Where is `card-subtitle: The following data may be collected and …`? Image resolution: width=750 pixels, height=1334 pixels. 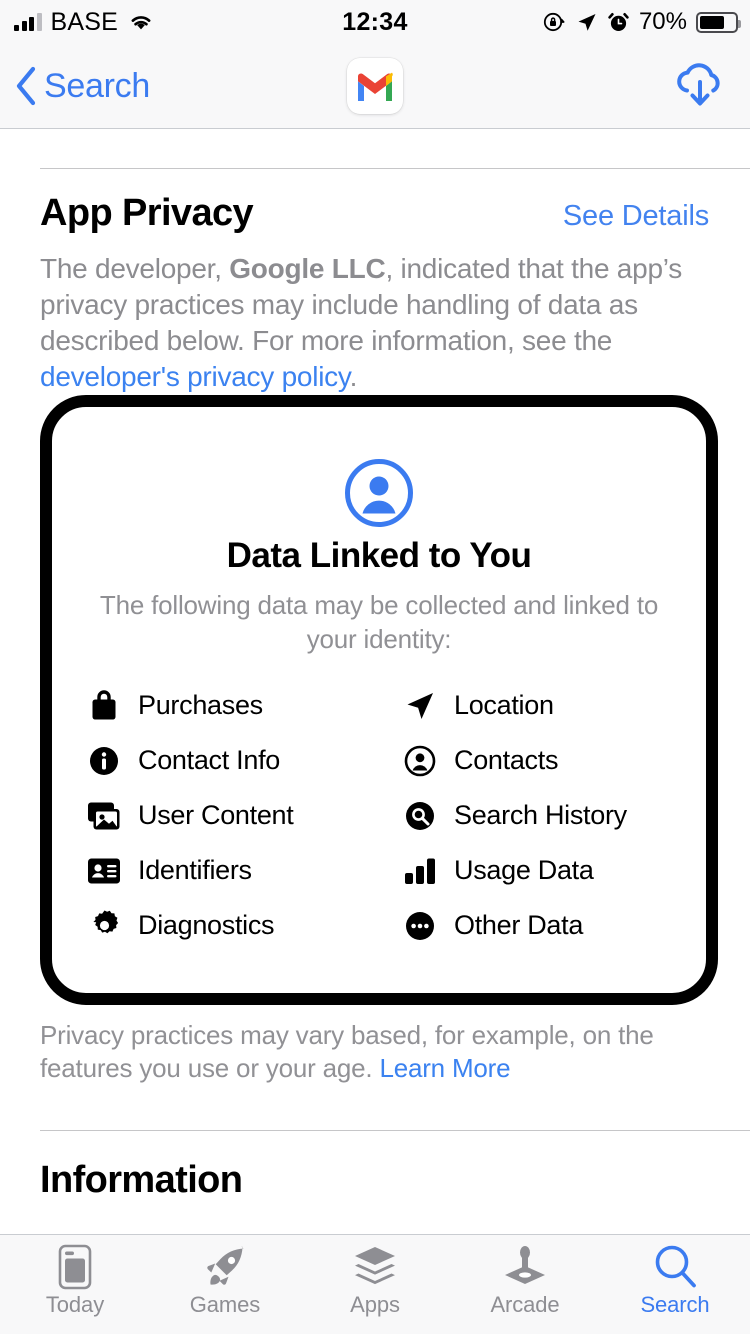 card-subtitle: The following data may be collected and … is located at coordinates (379, 622).